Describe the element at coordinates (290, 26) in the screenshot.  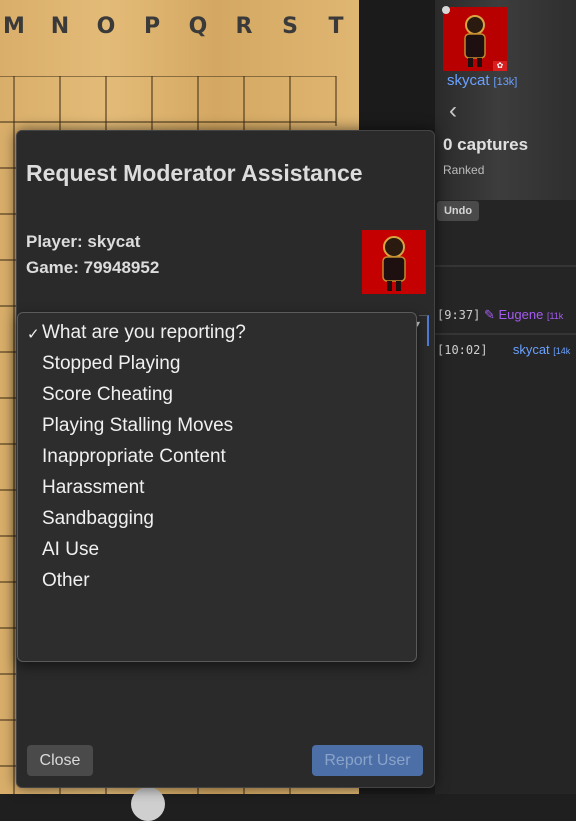
I see `column-label: S` at that location.